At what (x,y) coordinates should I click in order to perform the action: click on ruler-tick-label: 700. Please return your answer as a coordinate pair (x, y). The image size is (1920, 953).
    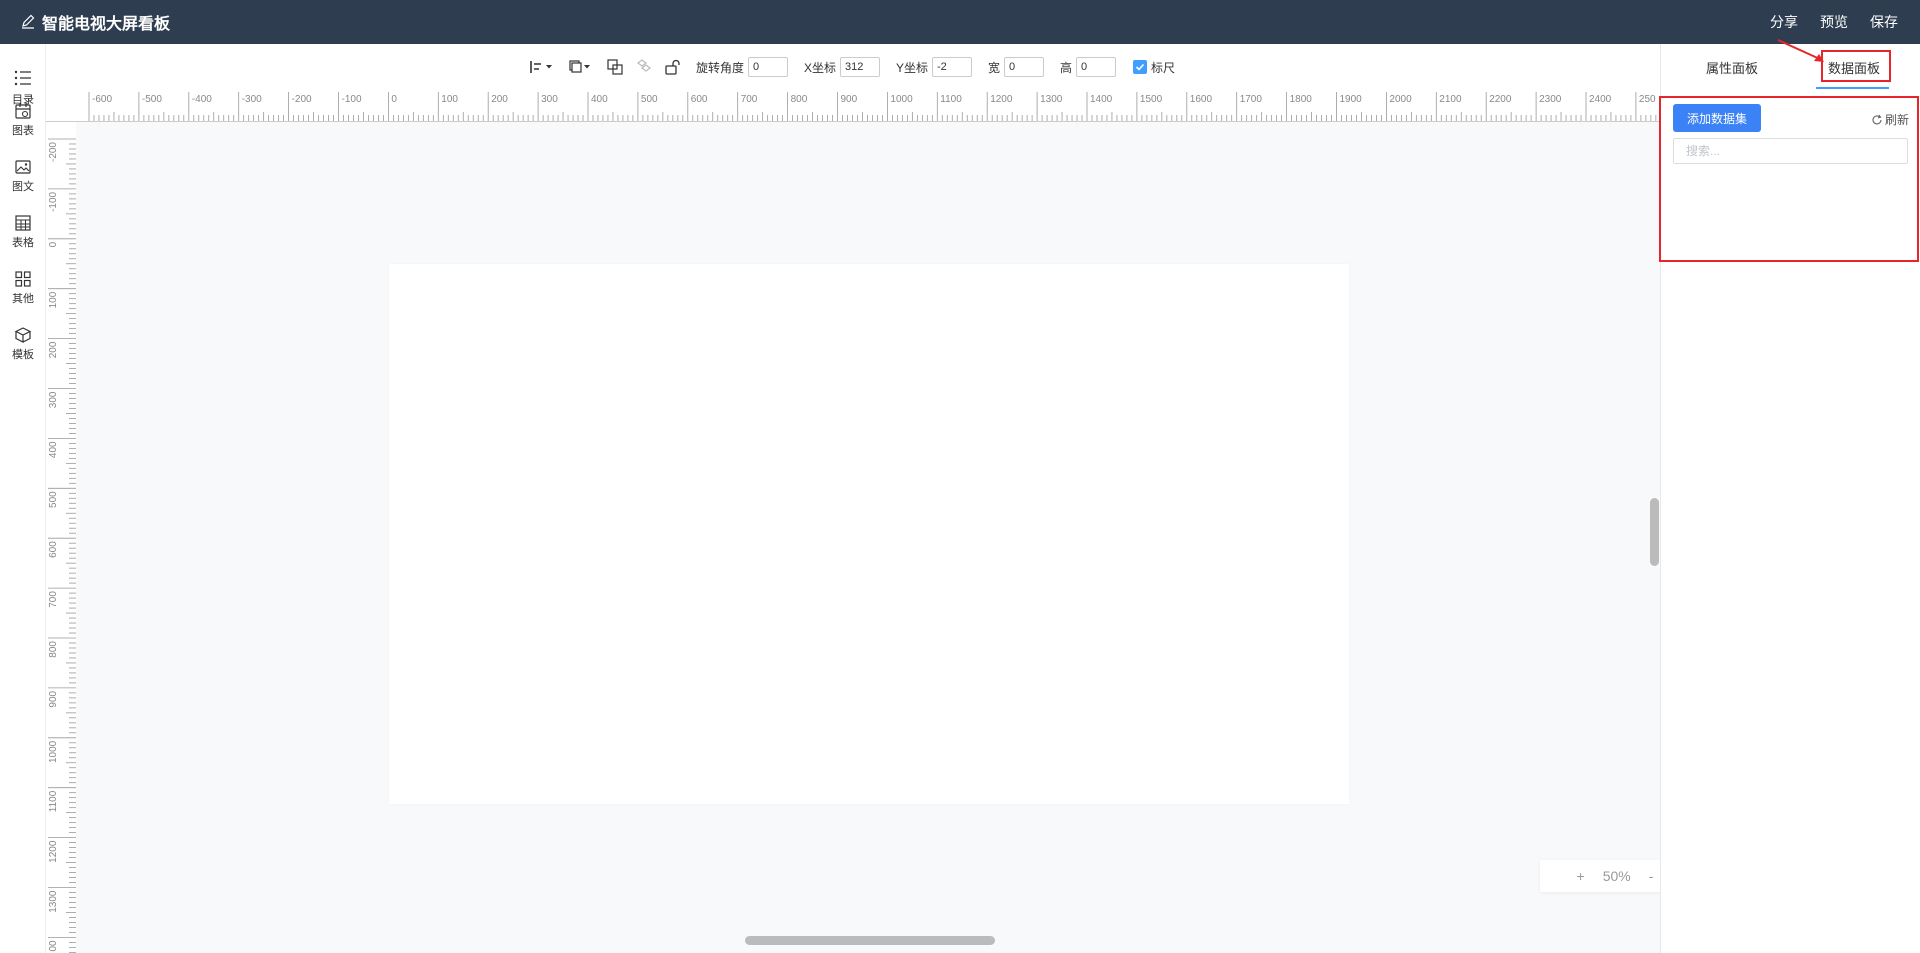
    Looking at the image, I should click on (53, 599).